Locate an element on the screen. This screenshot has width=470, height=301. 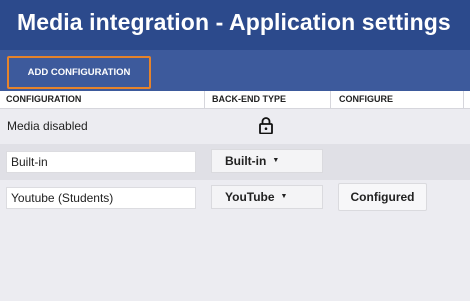
backend-type-dropdown: Built-in ▼ is located at coordinates (267, 161).